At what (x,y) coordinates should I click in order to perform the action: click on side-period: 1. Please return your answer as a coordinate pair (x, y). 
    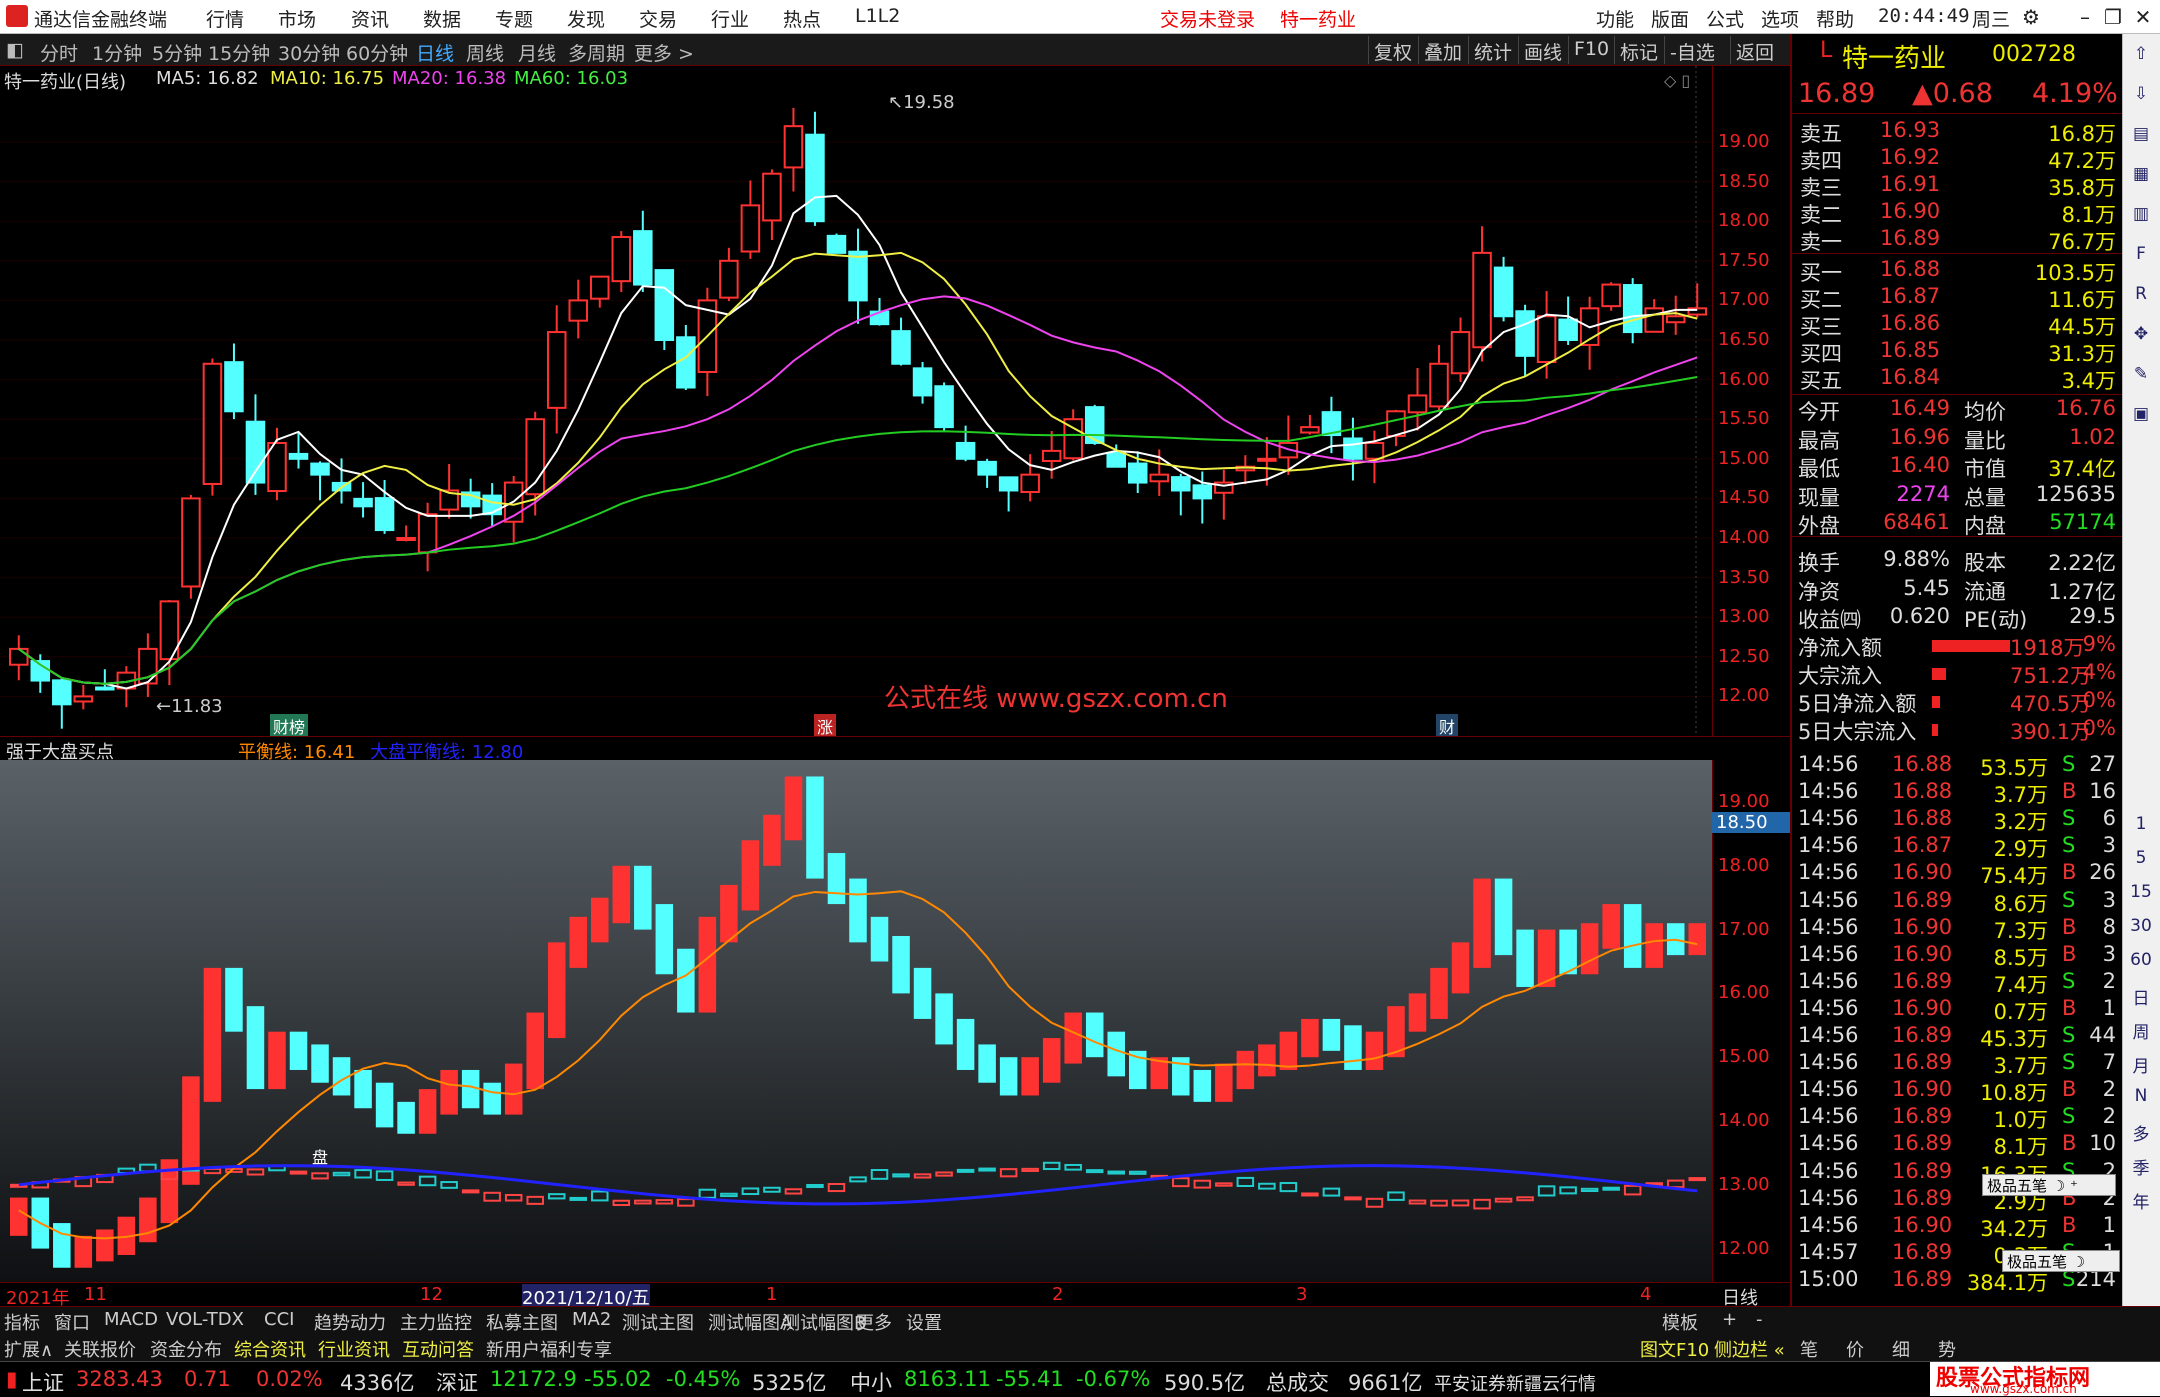
    Looking at the image, I should click on (2141, 826).